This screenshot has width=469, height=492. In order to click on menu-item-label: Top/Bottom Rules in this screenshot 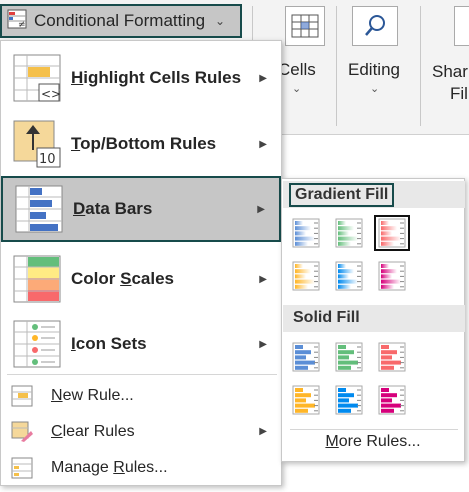, I will do `click(144, 143)`.